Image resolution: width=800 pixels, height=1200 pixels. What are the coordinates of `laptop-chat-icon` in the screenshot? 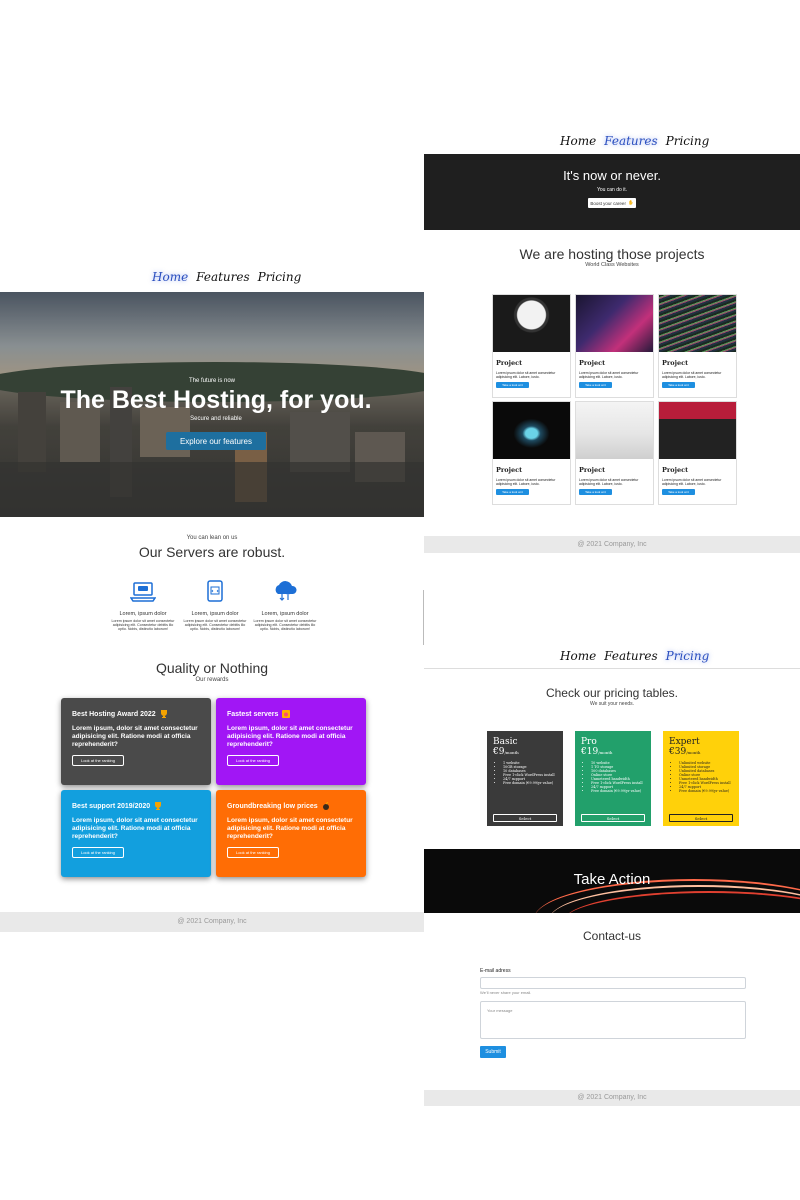 It's located at (143, 592).